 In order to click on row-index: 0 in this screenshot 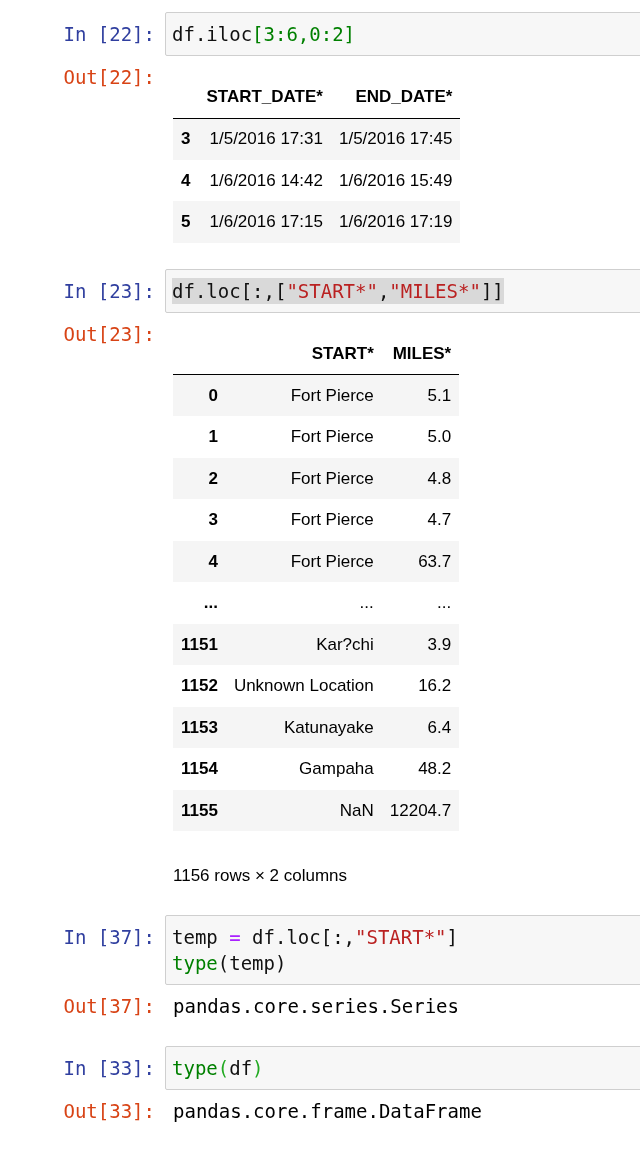, I will do `click(199, 395)`.